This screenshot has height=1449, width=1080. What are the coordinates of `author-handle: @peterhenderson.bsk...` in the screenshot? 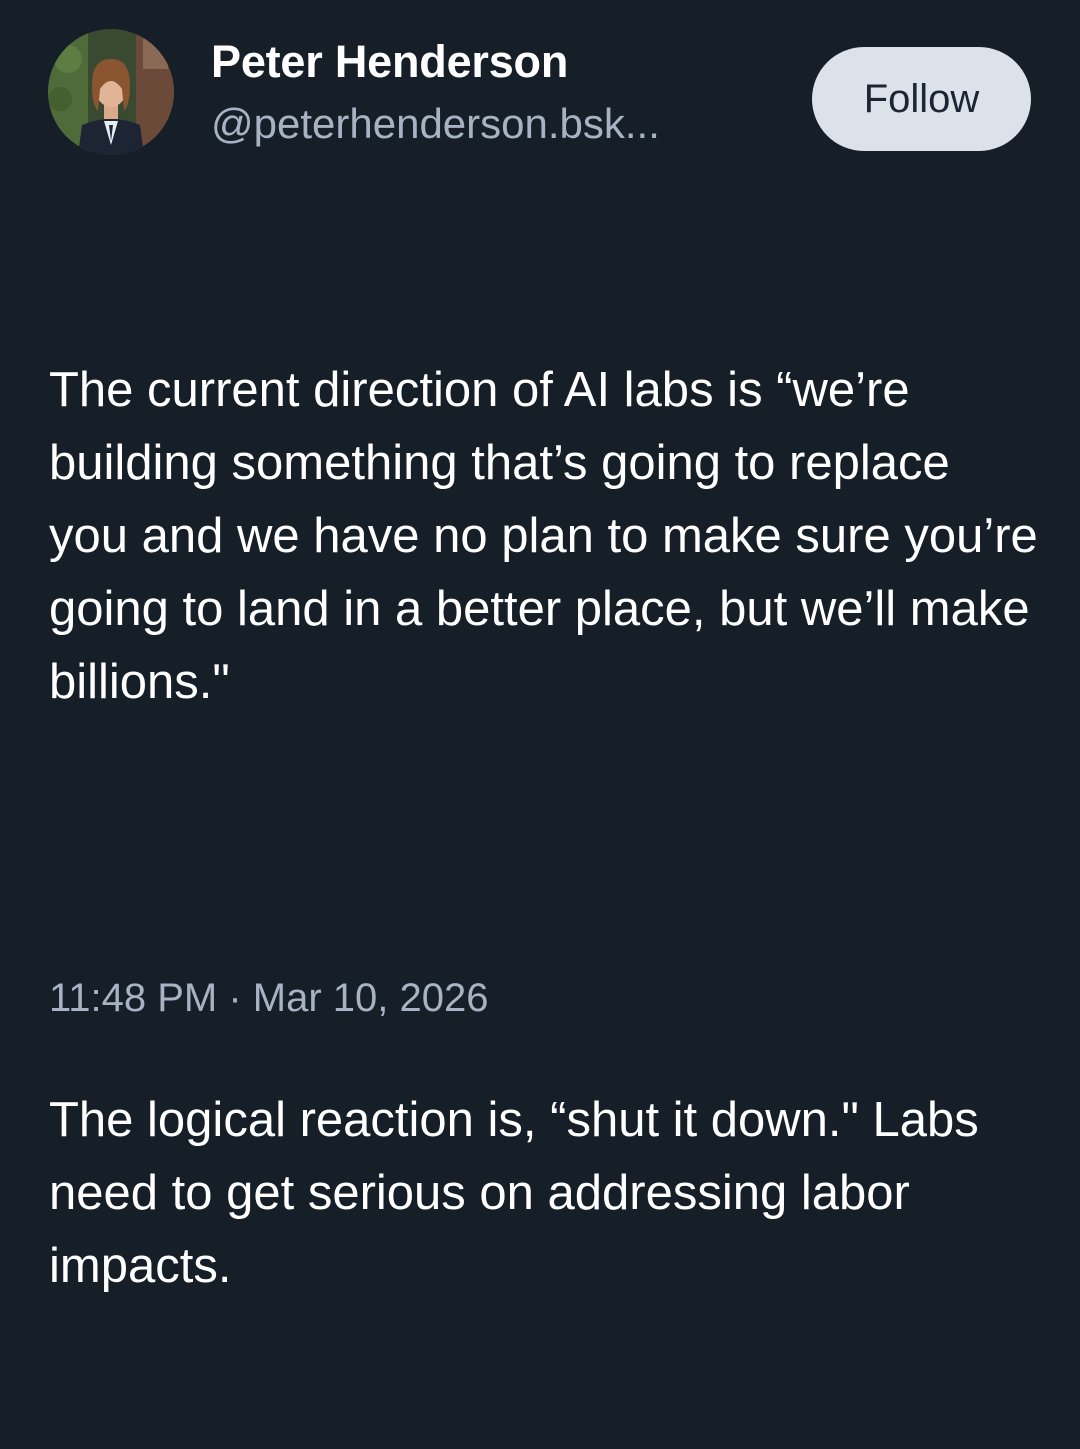 It's located at (496, 124).